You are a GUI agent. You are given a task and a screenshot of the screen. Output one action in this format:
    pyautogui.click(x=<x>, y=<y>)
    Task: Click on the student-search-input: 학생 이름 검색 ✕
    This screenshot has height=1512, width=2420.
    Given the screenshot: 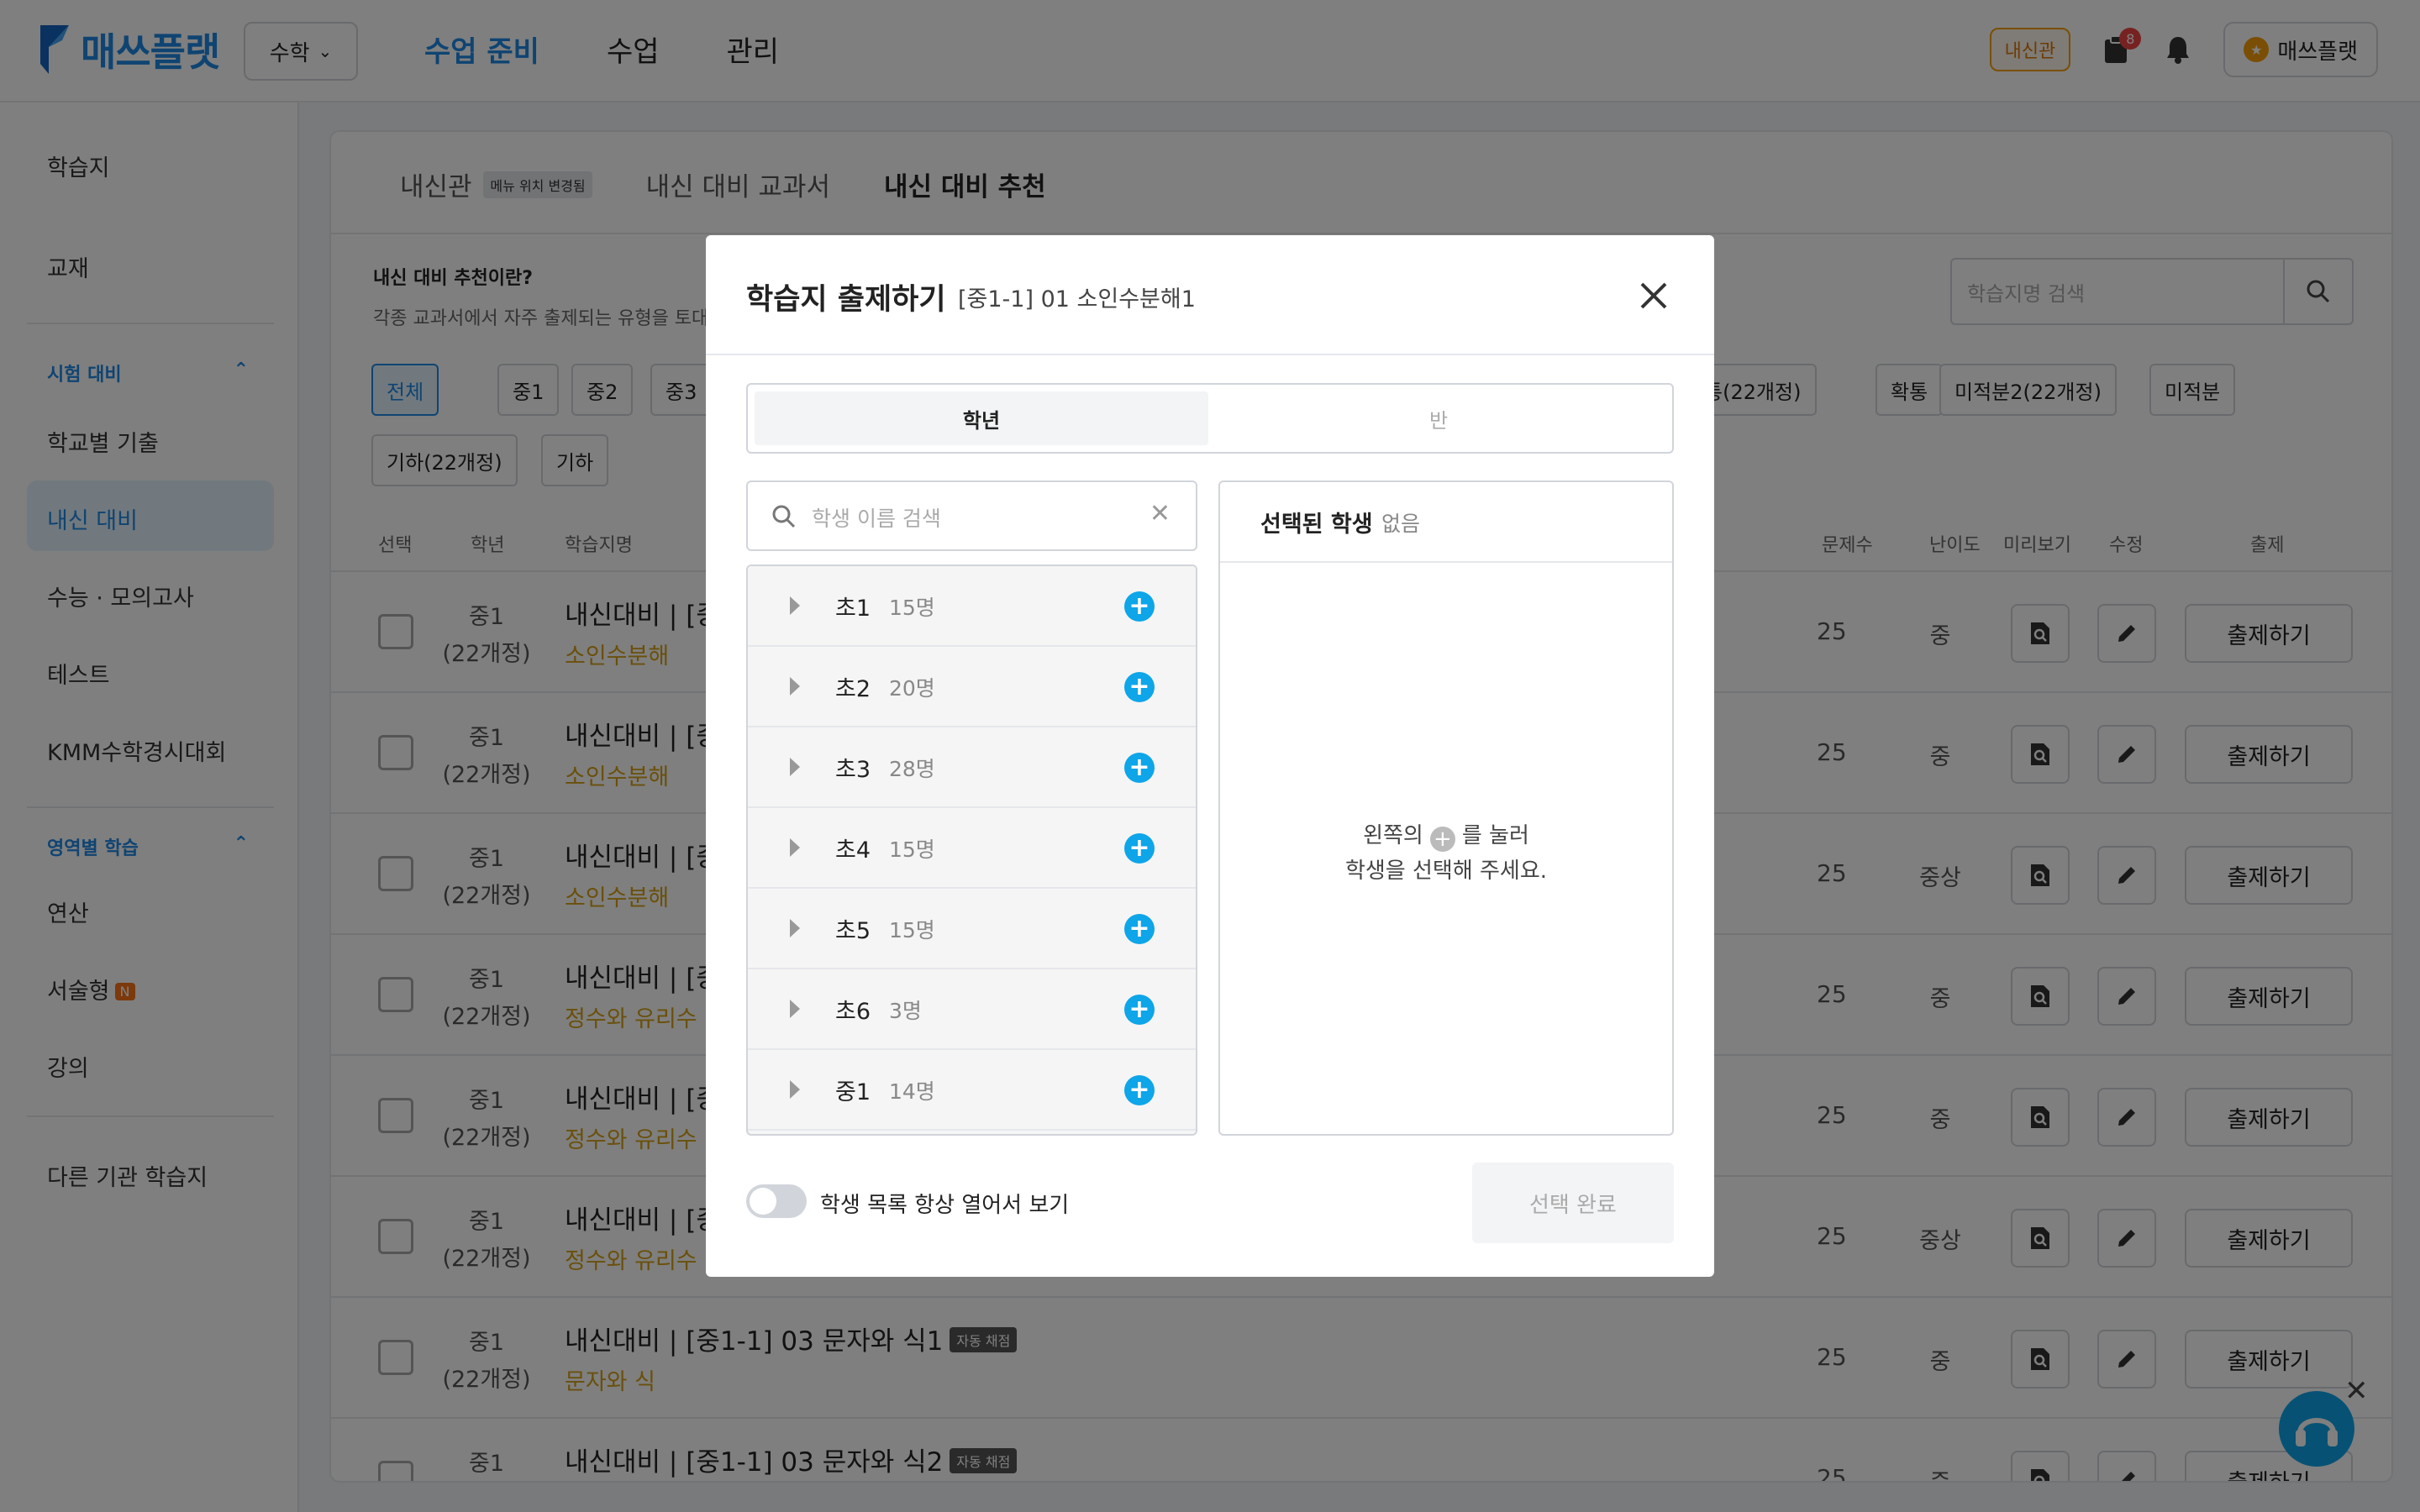 What is the action you would take?
    pyautogui.click(x=971, y=515)
    